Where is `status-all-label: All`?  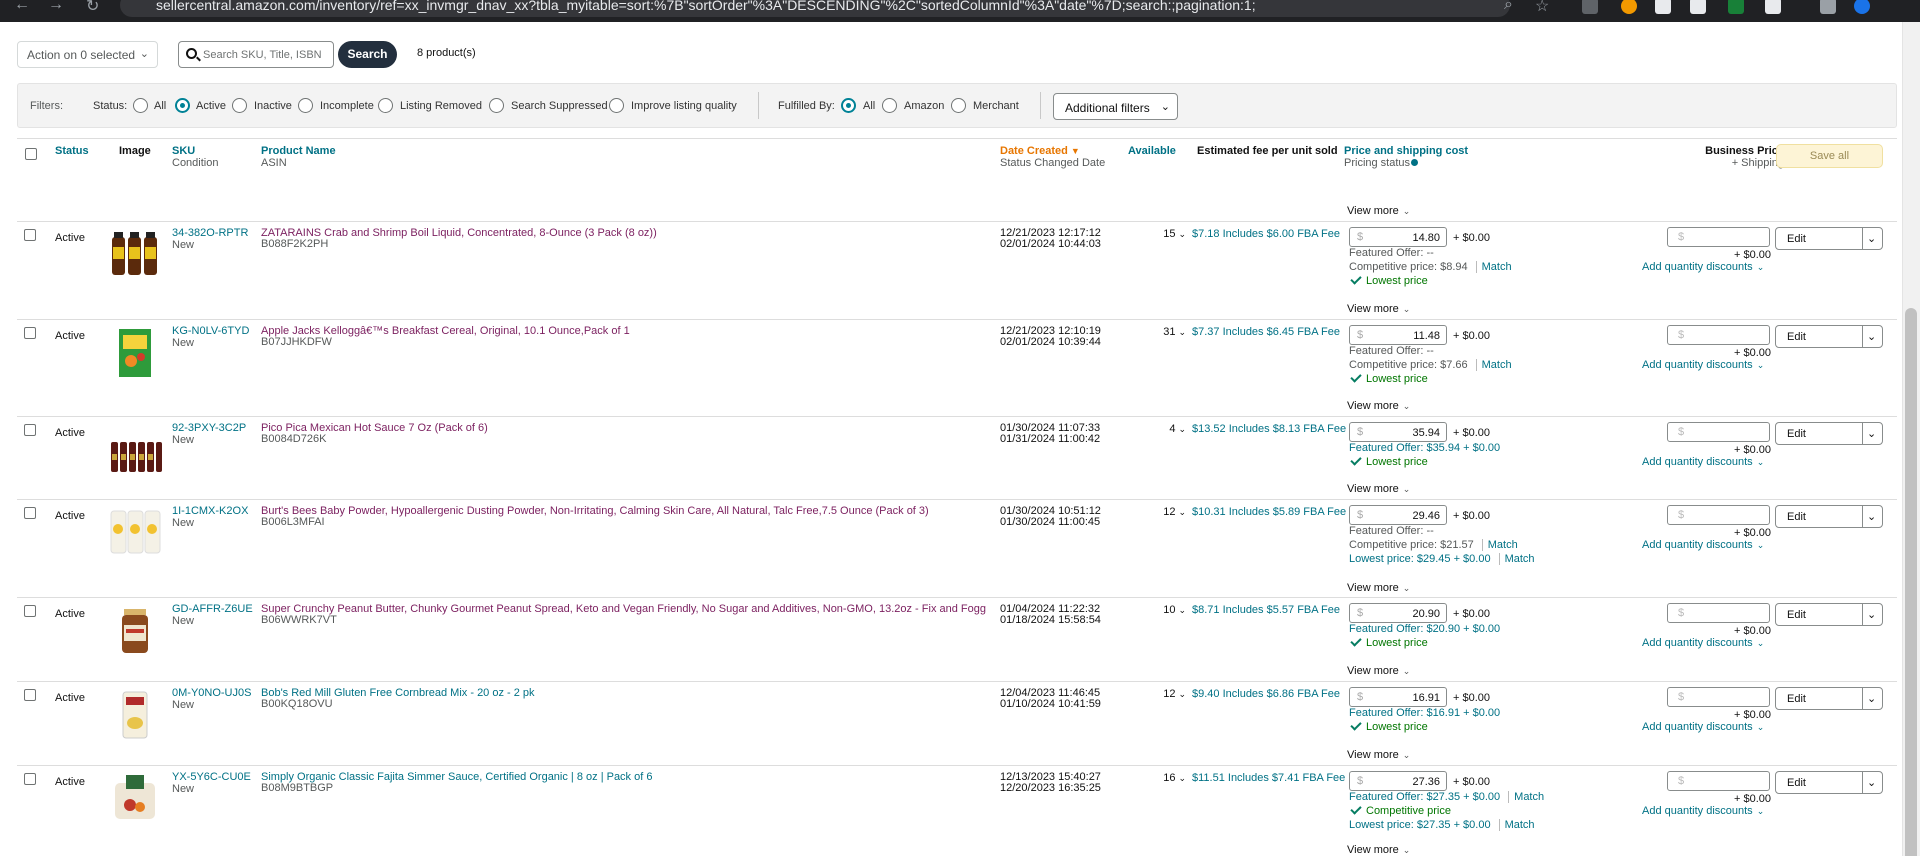 status-all-label: All is located at coordinates (160, 106).